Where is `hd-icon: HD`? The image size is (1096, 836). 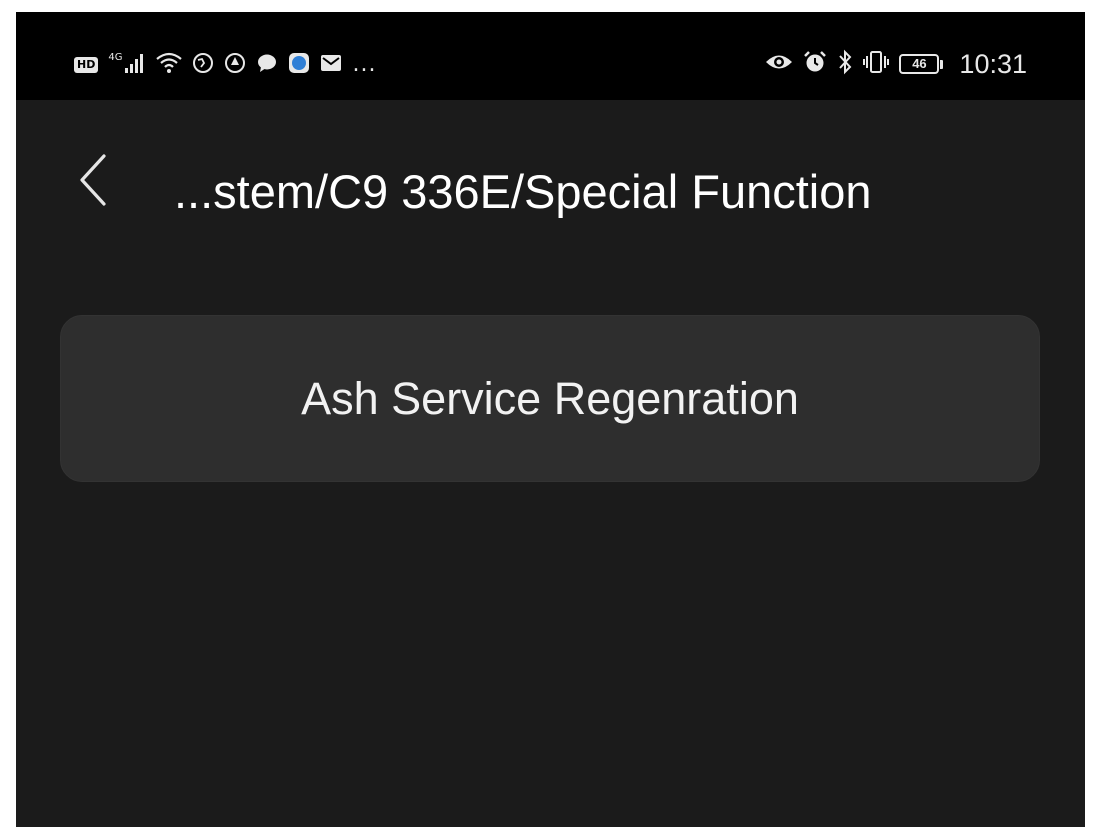
hd-icon: HD is located at coordinates (86, 65).